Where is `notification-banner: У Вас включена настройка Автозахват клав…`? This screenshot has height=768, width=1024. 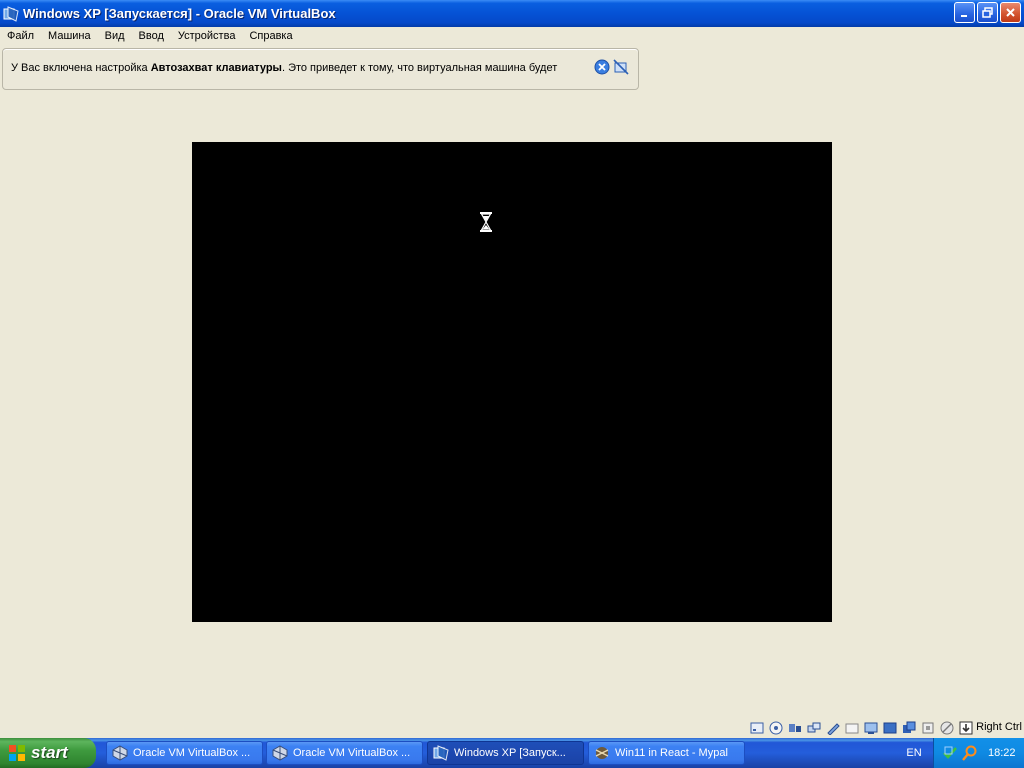 notification-banner: У Вас включена настройка Автозахват клав… is located at coordinates (320, 69).